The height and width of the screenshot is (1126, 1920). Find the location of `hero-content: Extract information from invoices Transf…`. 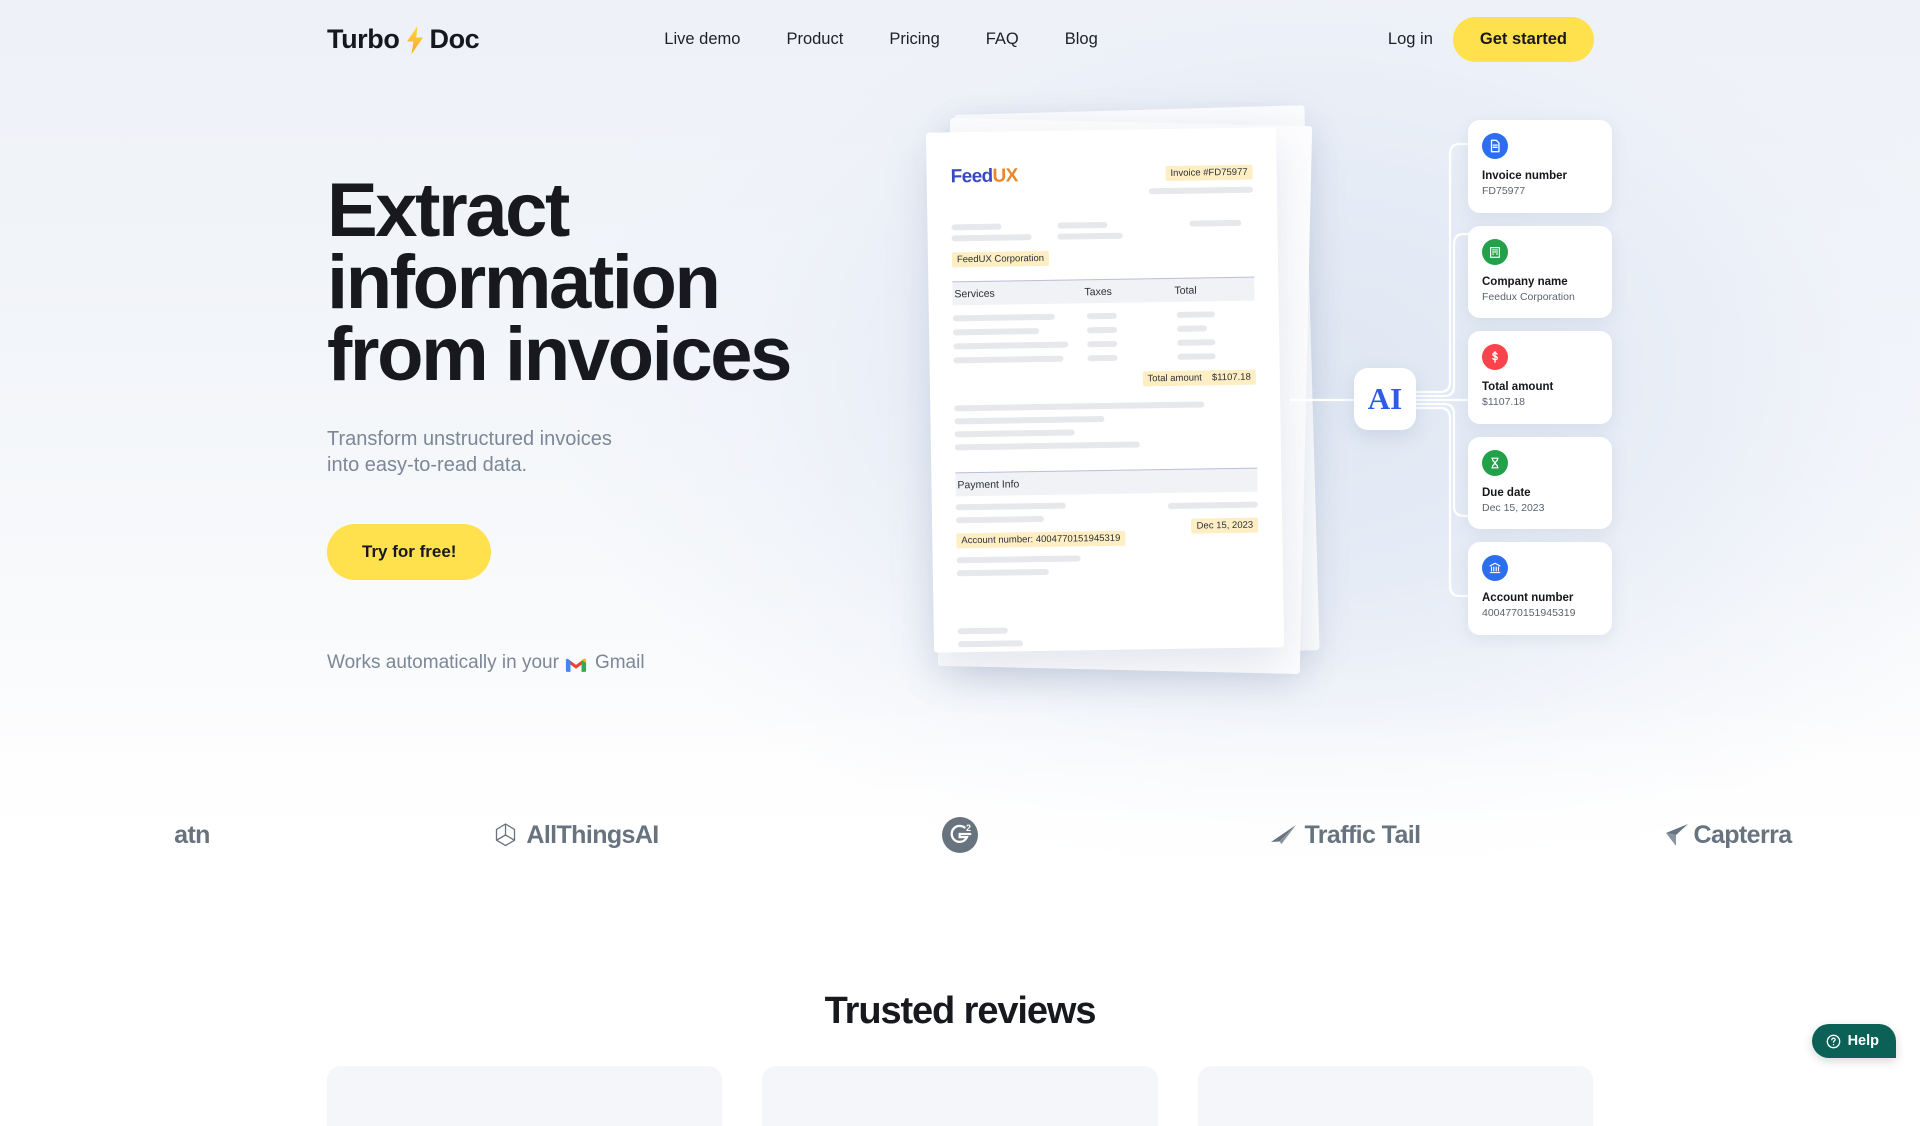

hero-content: Extract information from invoices Transf… is located at coordinates (607, 424).